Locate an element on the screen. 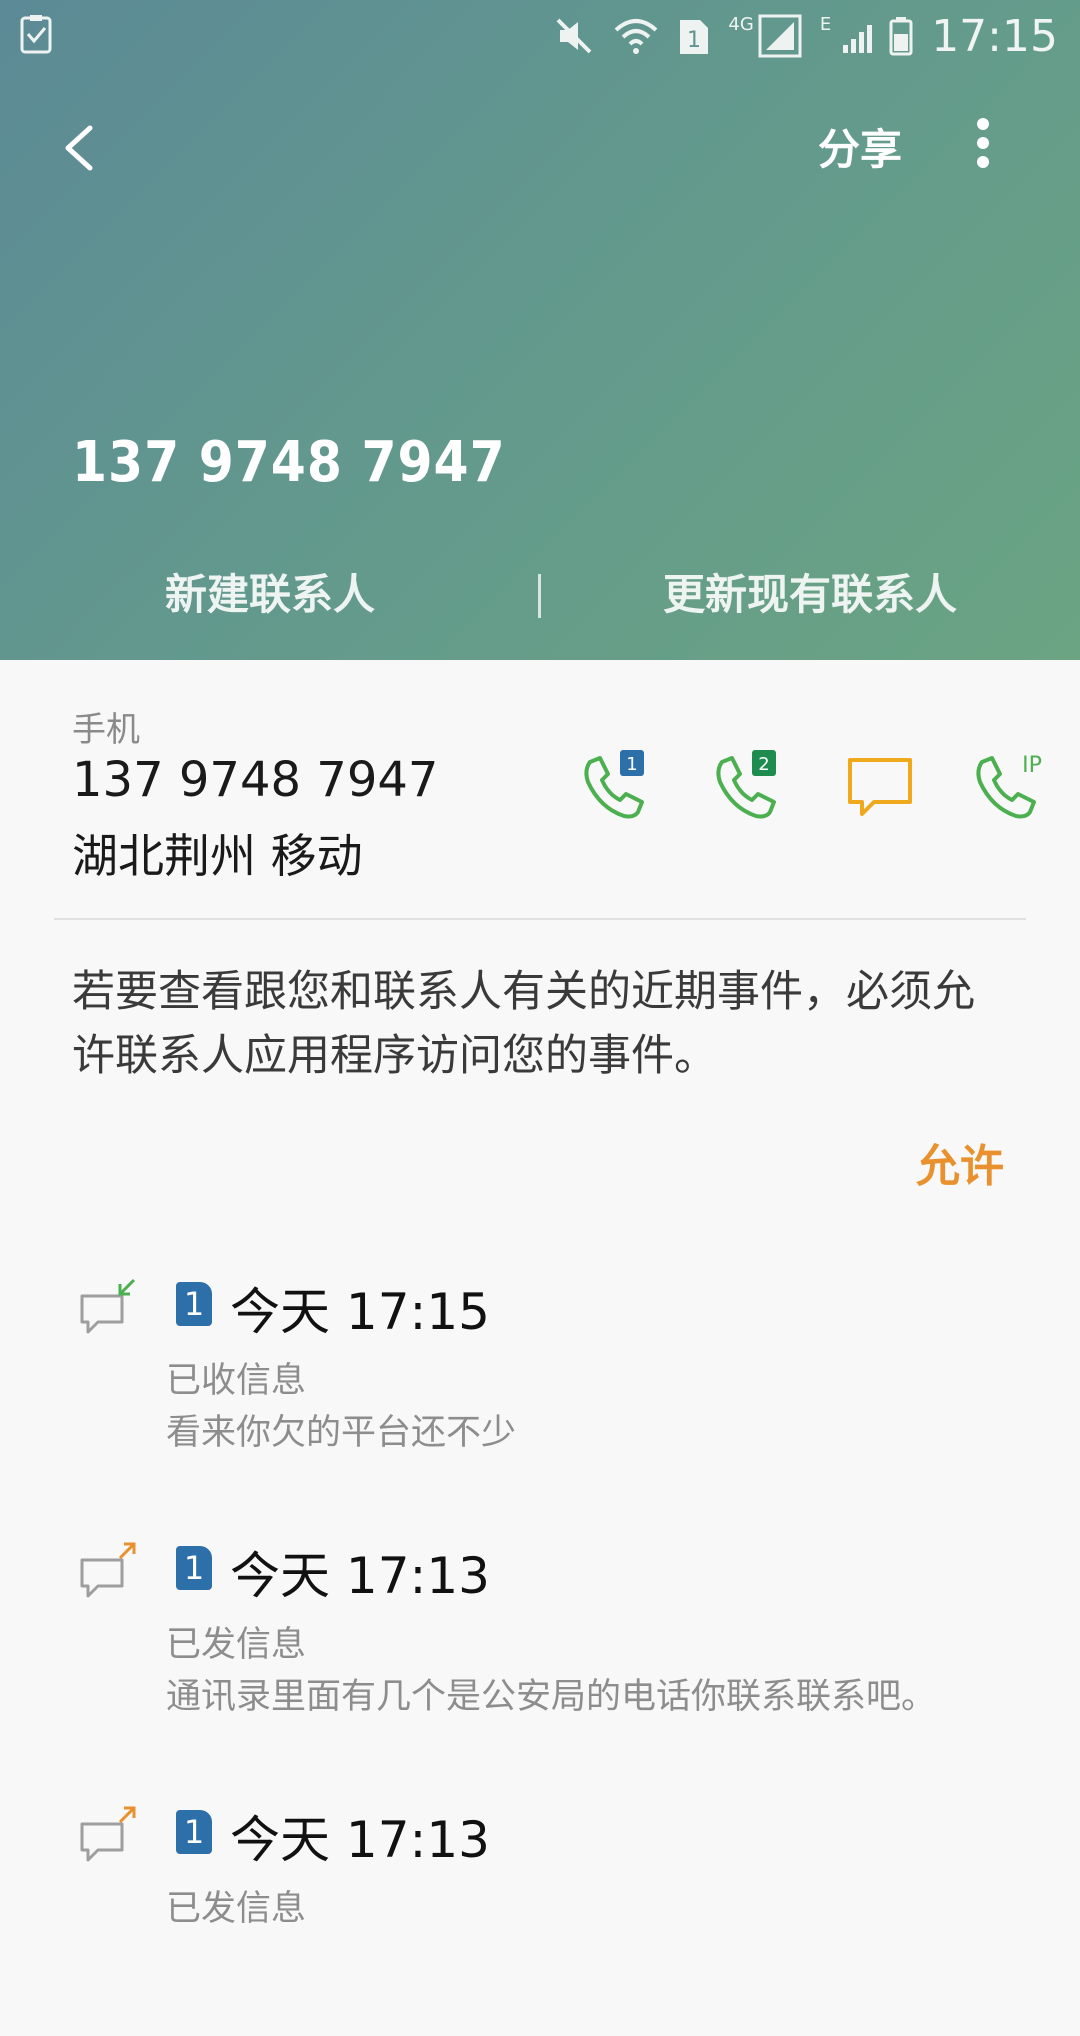 This screenshot has width=1080, height=2036. more-options-button is located at coordinates (983, 146).